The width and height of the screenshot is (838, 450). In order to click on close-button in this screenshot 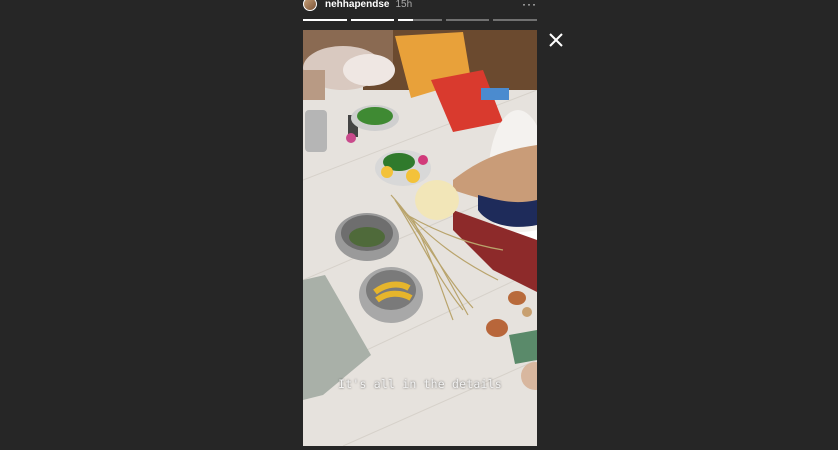, I will do `click(556, 40)`.